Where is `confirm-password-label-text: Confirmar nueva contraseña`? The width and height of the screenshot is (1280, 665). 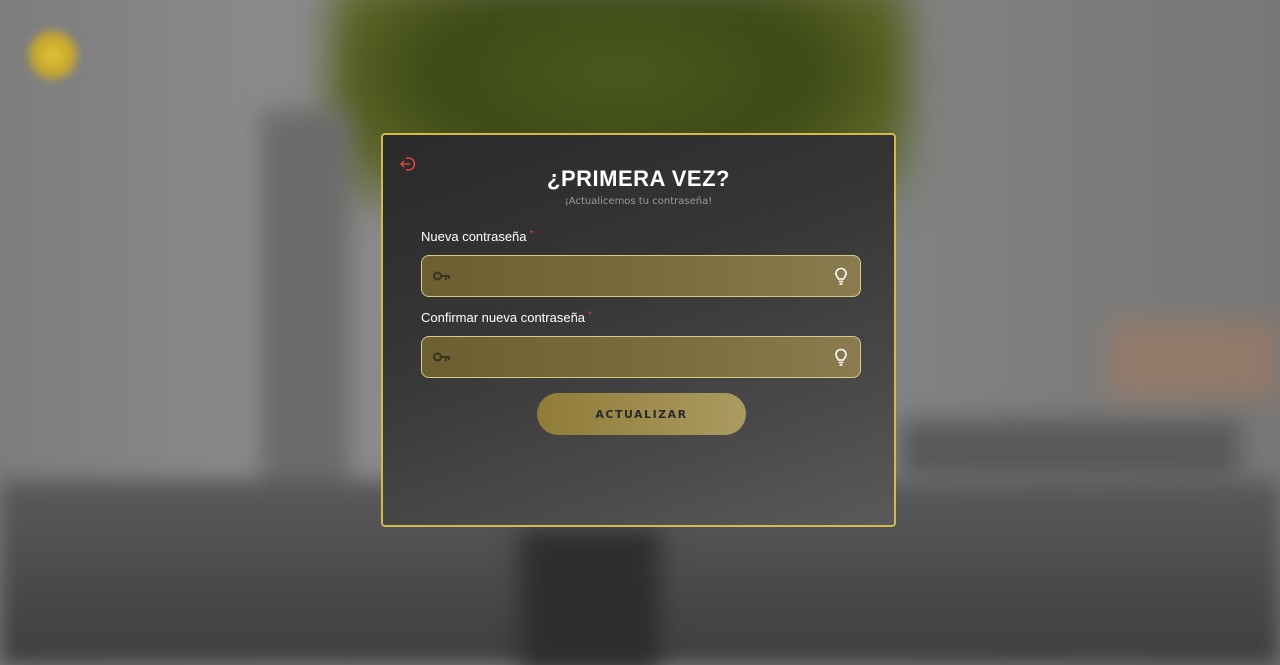
confirm-password-label-text: Confirmar nueva contraseña is located at coordinates (503, 317).